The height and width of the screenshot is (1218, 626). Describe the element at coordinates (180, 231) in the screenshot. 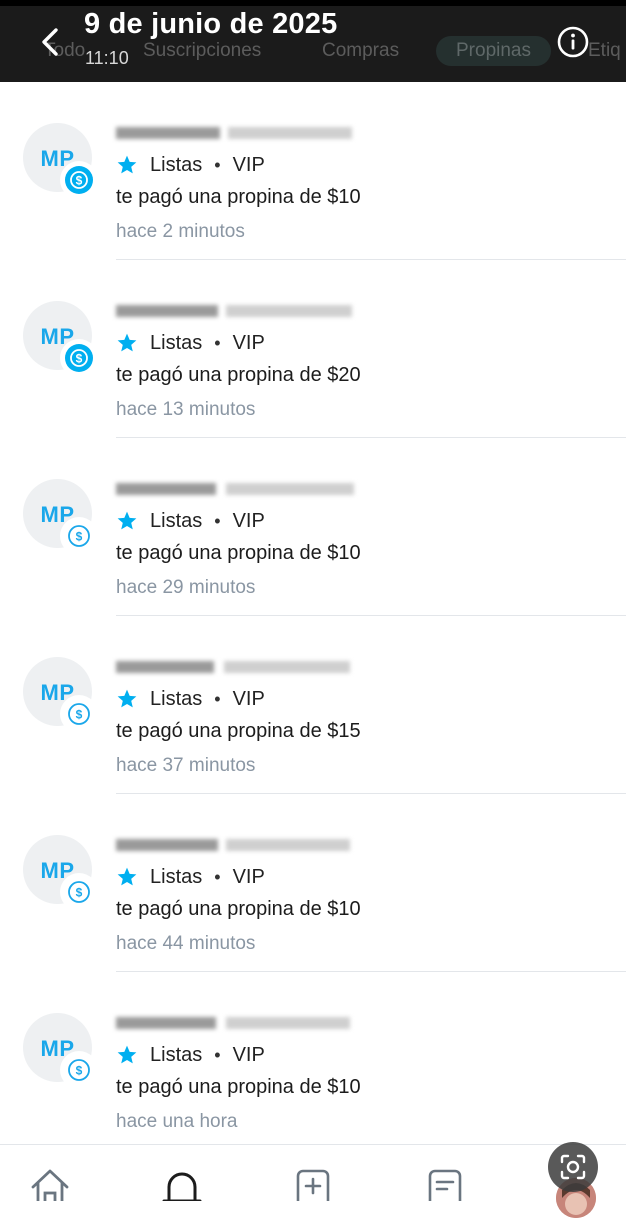

I see `notification-time: hace 2 minutos` at that location.